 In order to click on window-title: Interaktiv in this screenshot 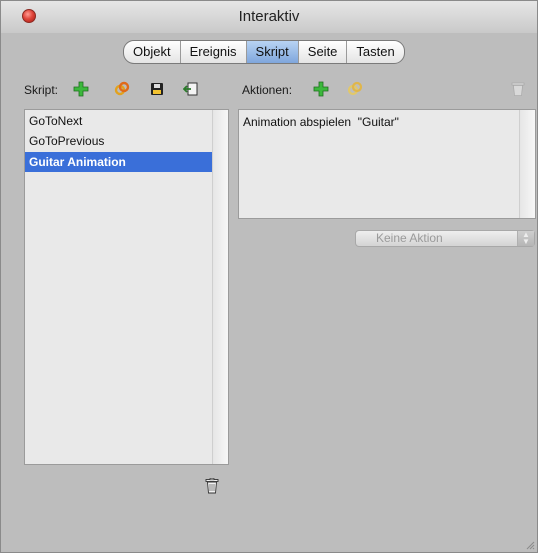, I will do `click(269, 16)`.